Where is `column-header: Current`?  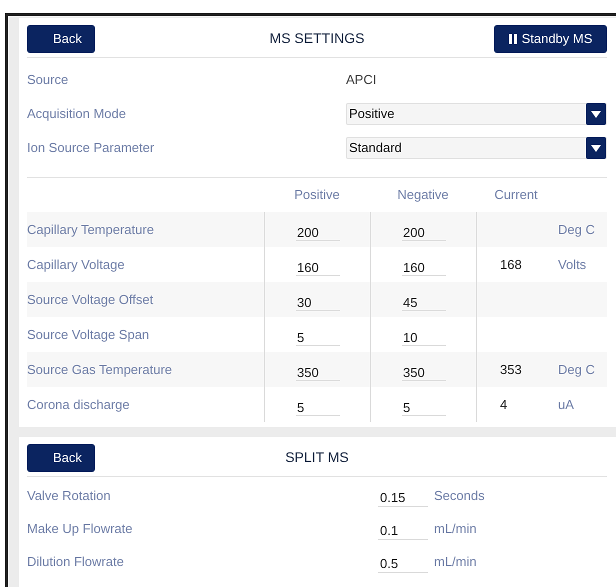 column-header: Current is located at coordinates (516, 194).